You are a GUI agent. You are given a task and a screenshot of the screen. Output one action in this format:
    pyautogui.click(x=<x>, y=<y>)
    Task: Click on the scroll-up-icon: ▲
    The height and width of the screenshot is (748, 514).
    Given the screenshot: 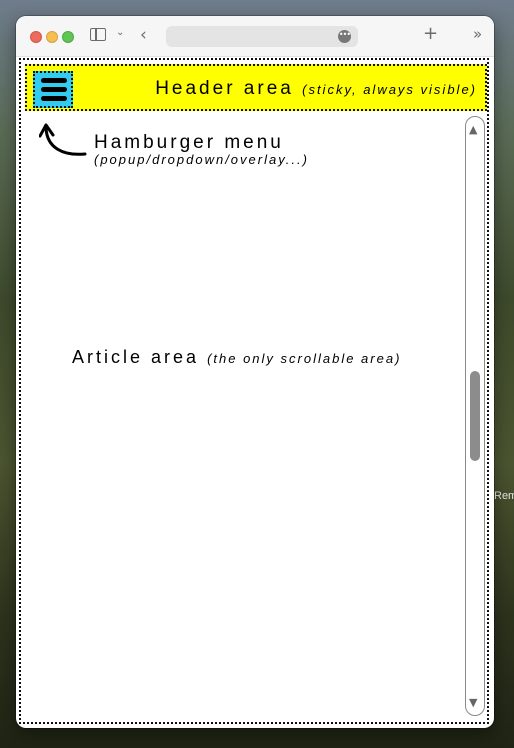 What is the action you would take?
    pyautogui.click(x=473, y=129)
    